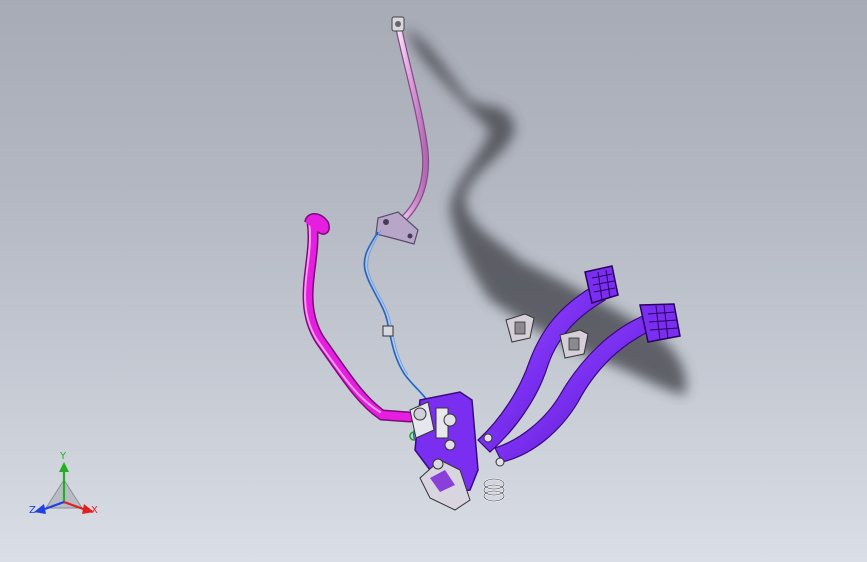 Image resolution: width=867 pixels, height=562 pixels. What do you see at coordinates (64, 490) in the screenshot?
I see `orientation-triad-icon` at bounding box center [64, 490].